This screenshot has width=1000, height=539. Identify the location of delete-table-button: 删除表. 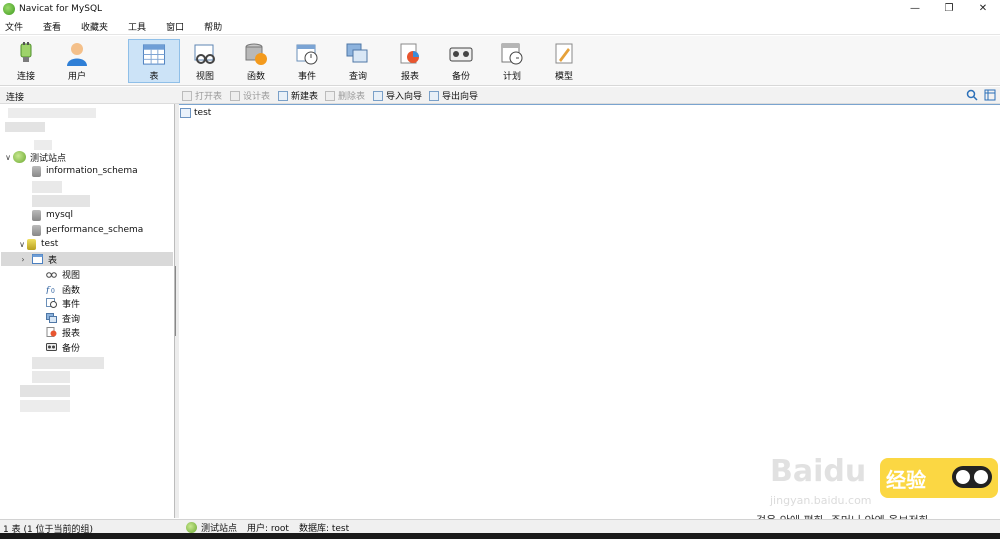
(345, 95).